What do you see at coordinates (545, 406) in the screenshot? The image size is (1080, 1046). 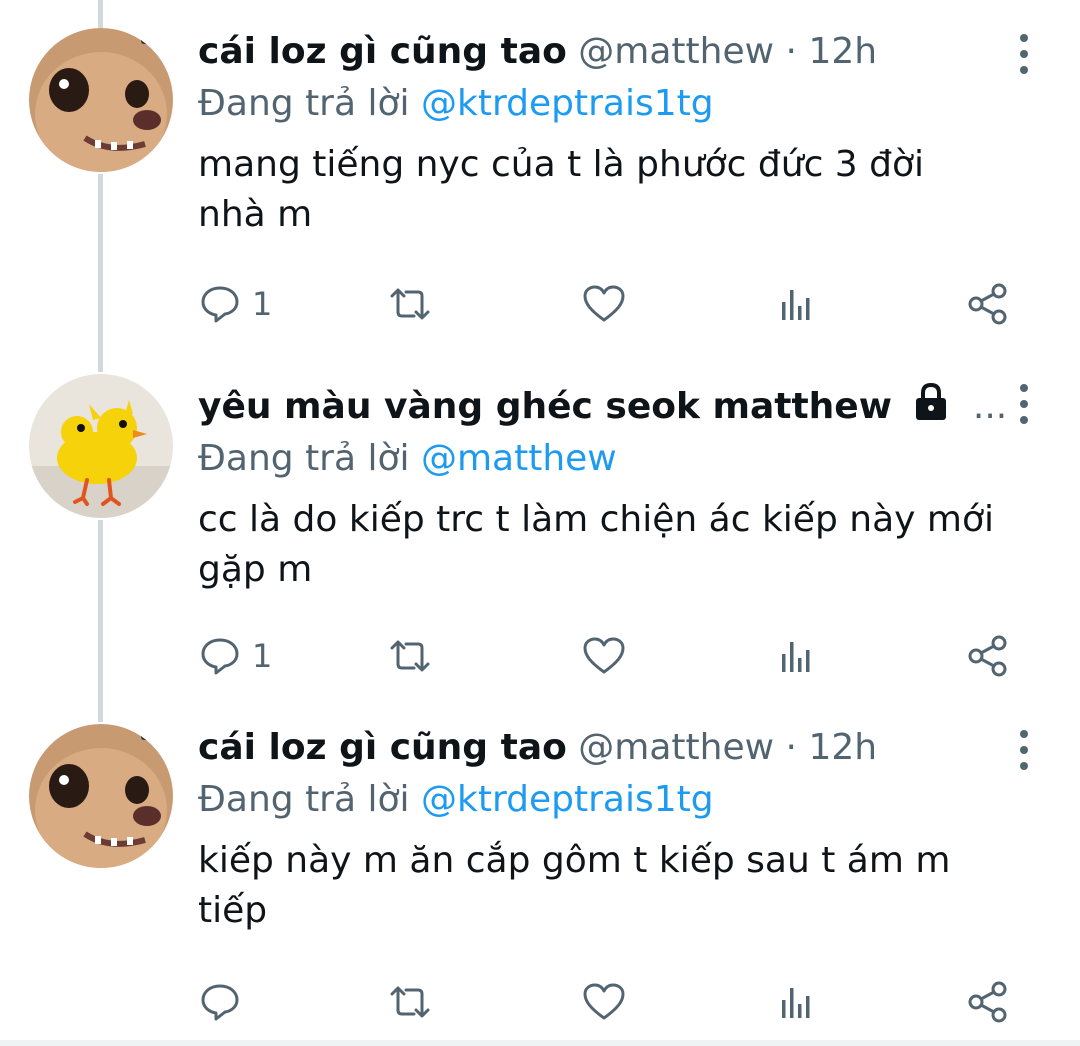 I see `display-name: yêu màu vàng ghéc seok matthew` at bounding box center [545, 406].